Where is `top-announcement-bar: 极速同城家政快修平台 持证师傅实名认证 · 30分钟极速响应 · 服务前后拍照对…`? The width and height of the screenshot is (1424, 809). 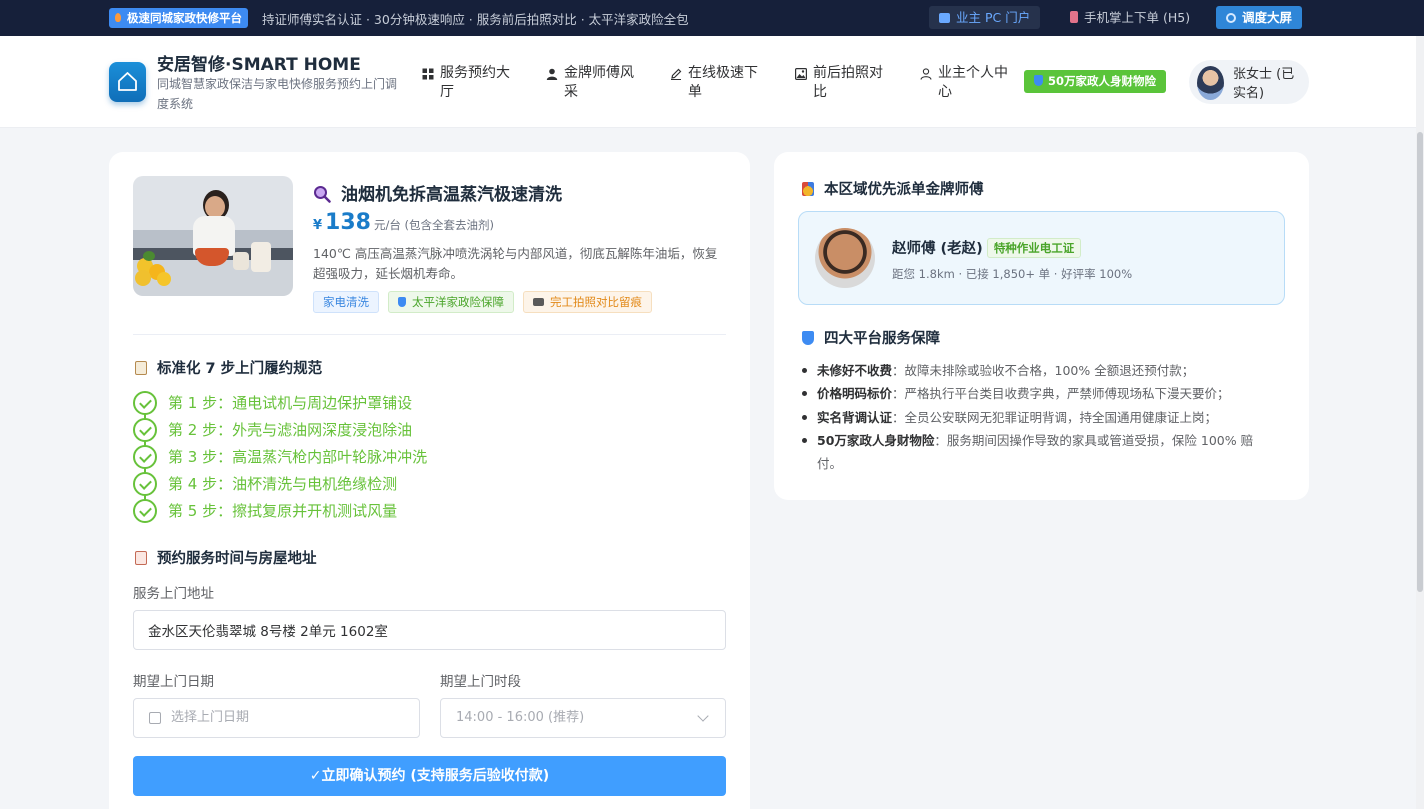 top-announcement-bar: 极速同城家政快修平台 持证师傅实名认证 · 30分钟极速响应 · 服务前后拍照对… is located at coordinates (712, 18).